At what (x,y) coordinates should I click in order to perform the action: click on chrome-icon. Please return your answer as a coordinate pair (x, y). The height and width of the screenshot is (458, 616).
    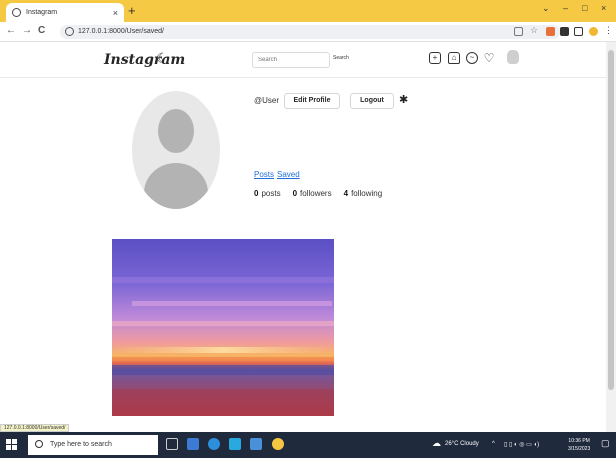
    Looking at the image, I should click on (278, 444).